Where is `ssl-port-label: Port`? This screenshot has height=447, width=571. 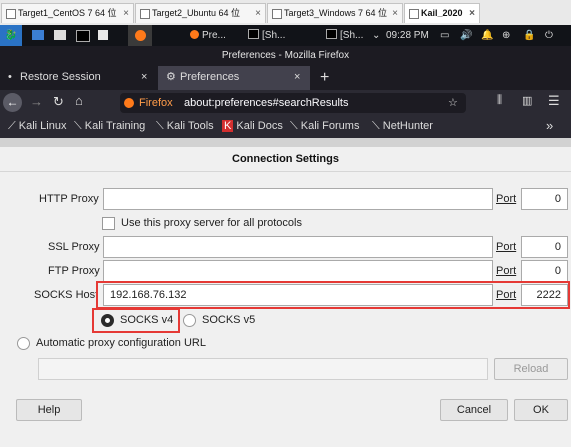
ssl-port-label: Port is located at coordinates (506, 247).